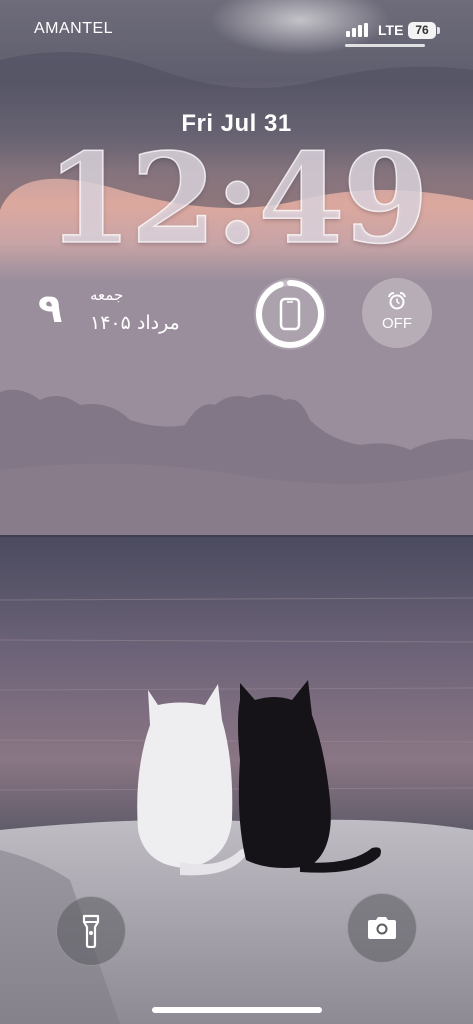 This screenshot has height=1024, width=473. I want to click on camera-icon, so click(382, 928).